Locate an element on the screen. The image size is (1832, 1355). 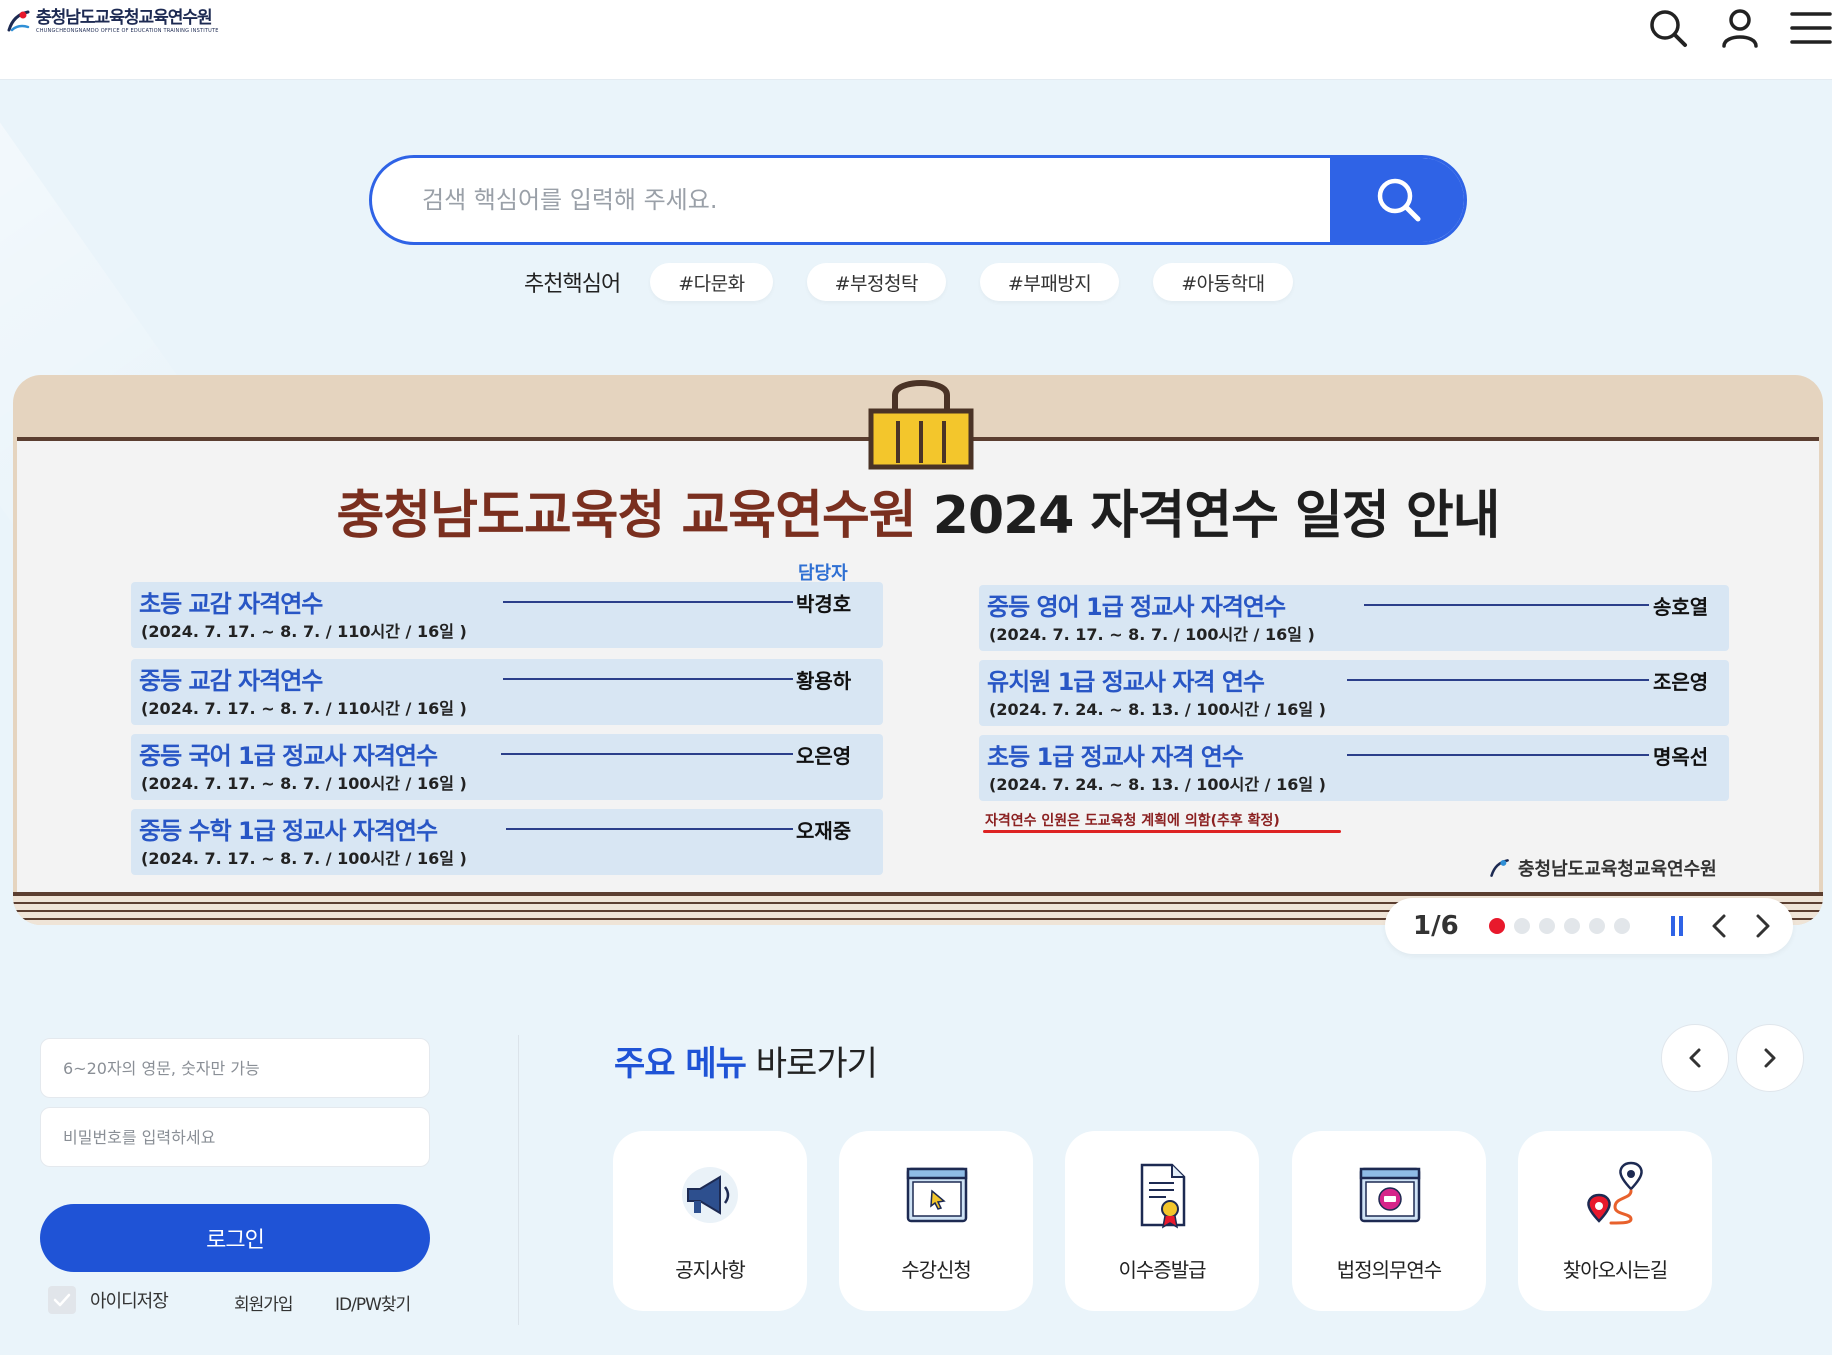
slide-dots is located at coordinates (1559, 926).